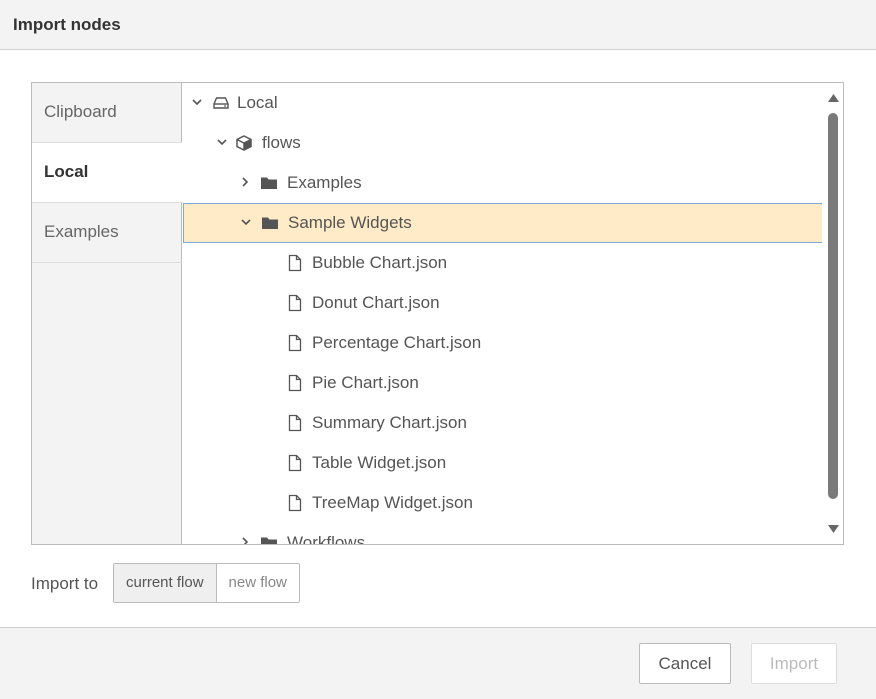 The image size is (876, 699). Describe the element at coordinates (502, 423) in the screenshot. I see `tree-row-file: Summary Chart.json` at that location.